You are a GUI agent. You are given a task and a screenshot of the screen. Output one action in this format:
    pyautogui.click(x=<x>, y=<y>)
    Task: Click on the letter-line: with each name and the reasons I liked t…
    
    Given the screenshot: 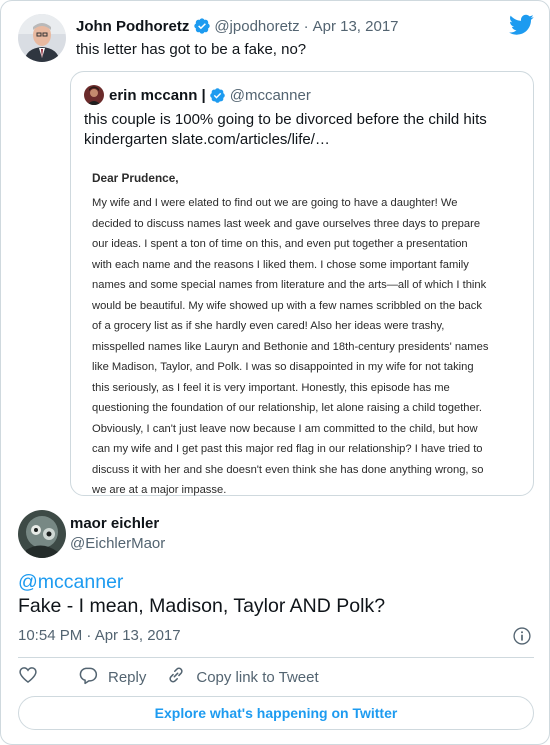 What is the action you would take?
    pyautogui.click(x=280, y=264)
    